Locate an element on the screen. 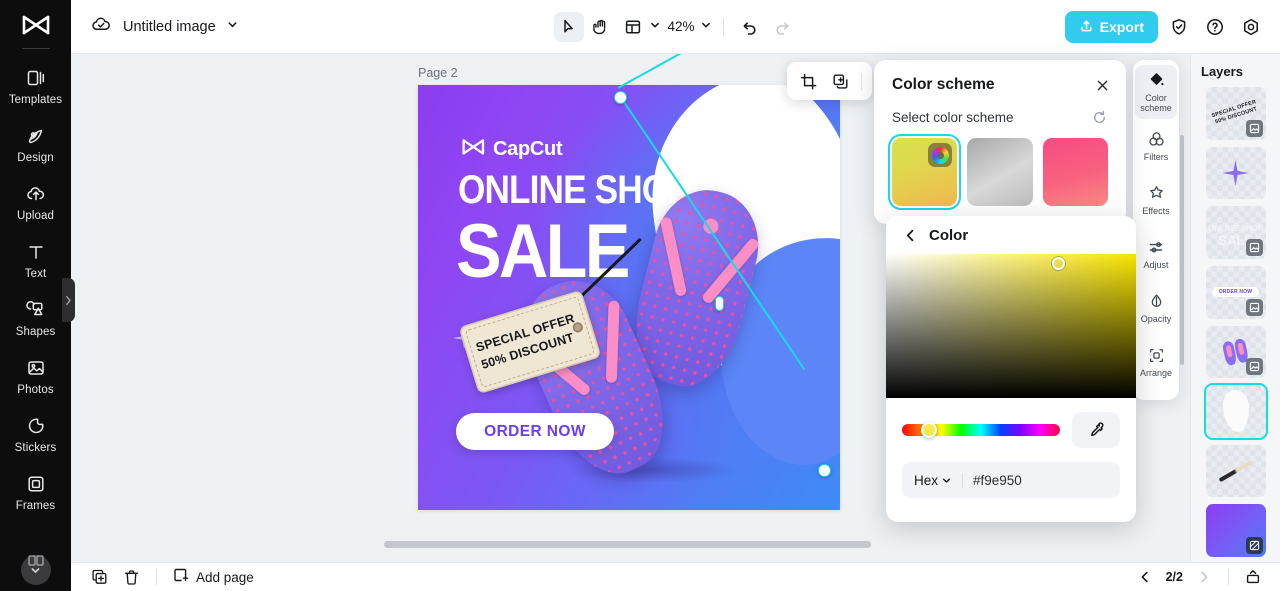 The image size is (1280, 591). sidebar-item-label: Upload is located at coordinates (35, 215).